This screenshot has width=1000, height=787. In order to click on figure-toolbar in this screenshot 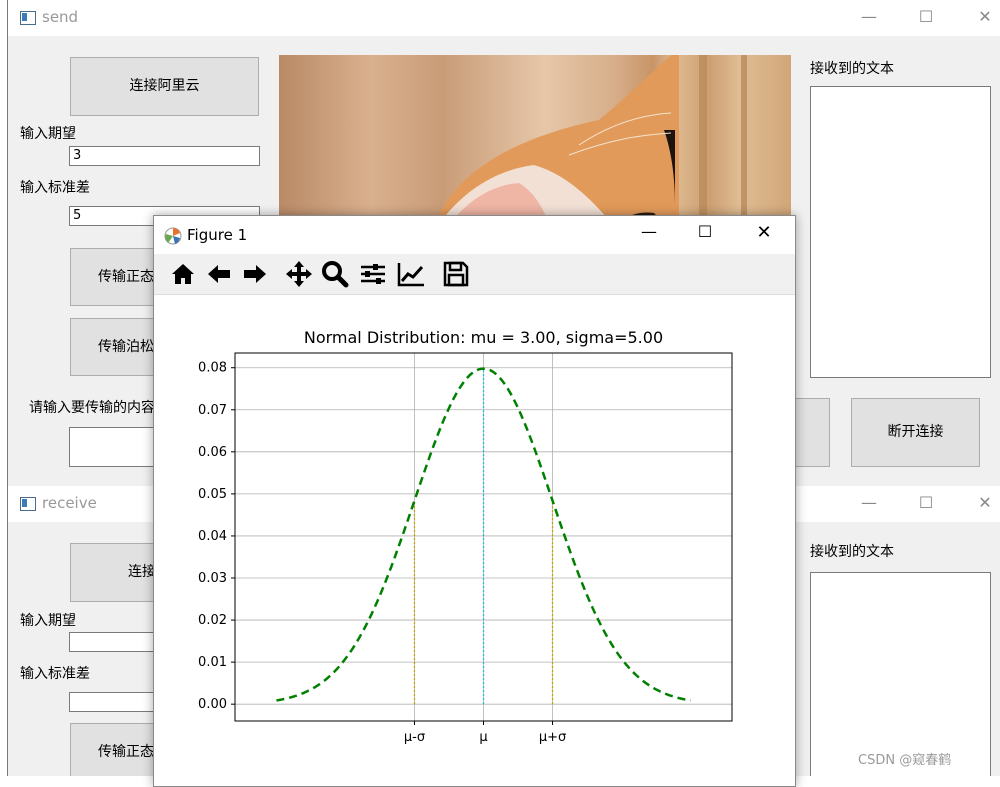, I will do `click(474, 274)`.